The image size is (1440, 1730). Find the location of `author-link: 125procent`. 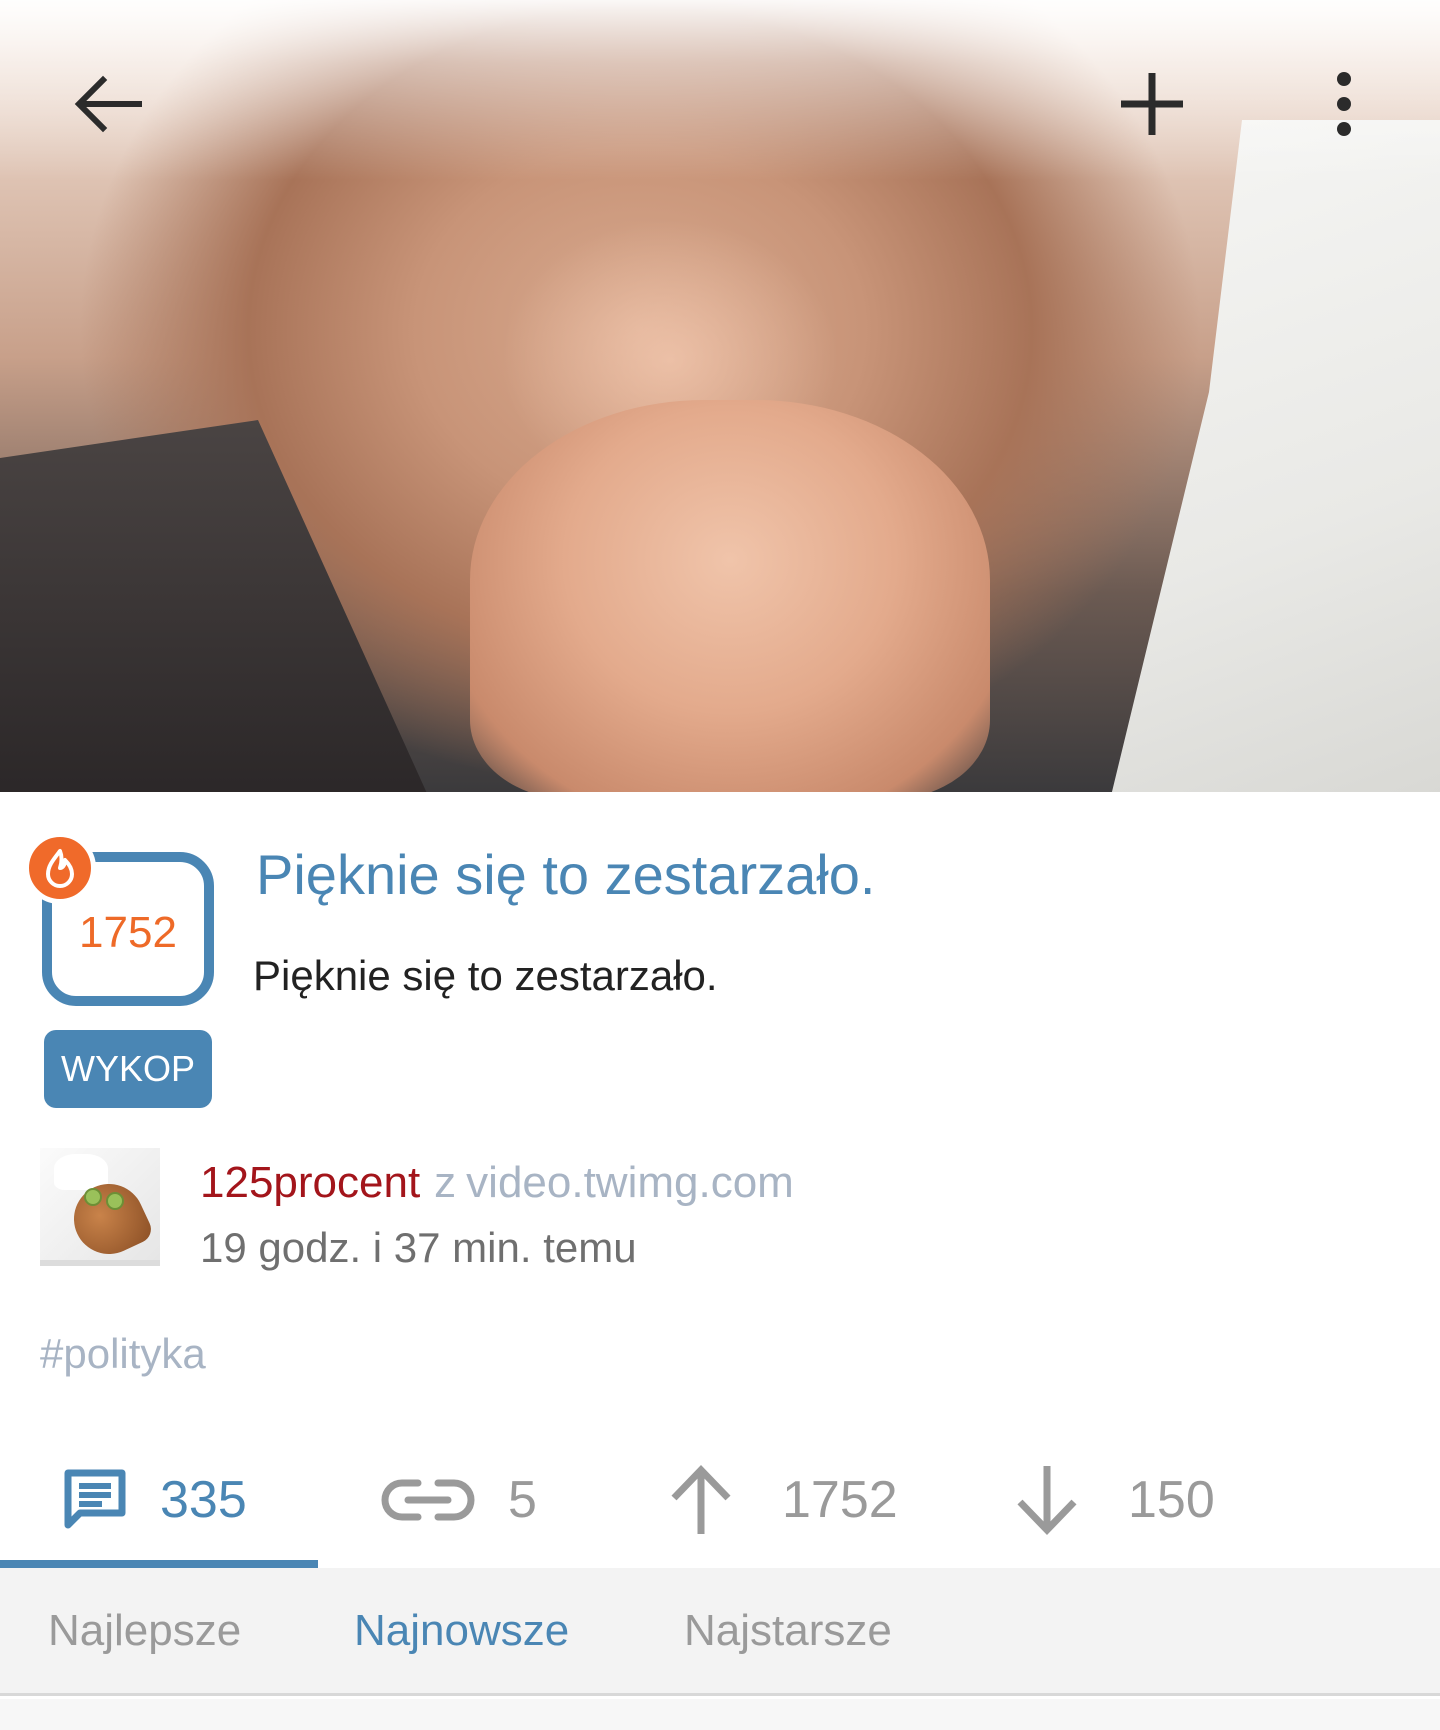

author-link: 125procent is located at coordinates (310, 1182).